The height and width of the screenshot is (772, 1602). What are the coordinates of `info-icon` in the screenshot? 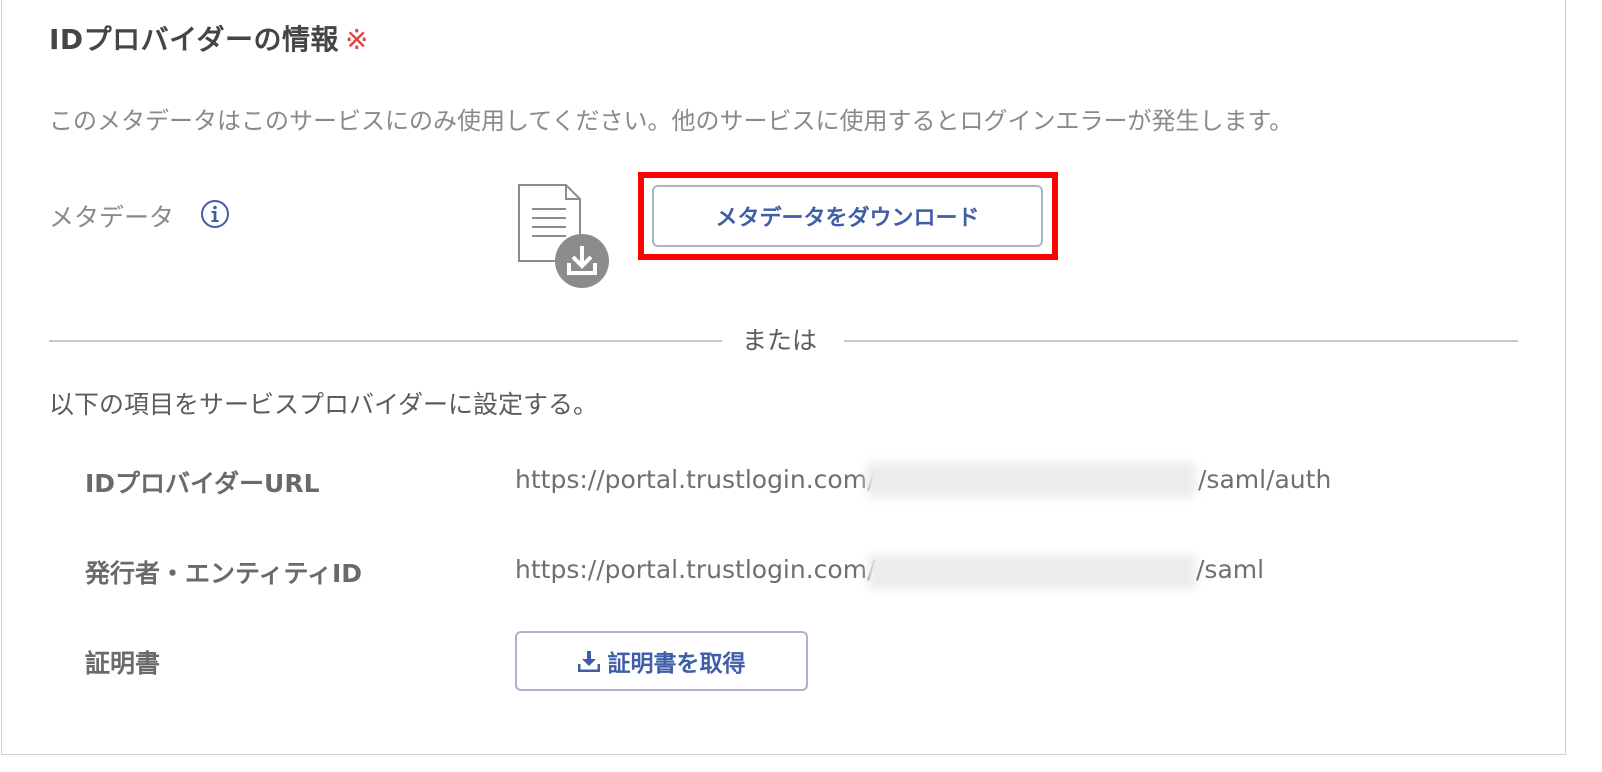 It's located at (215, 214).